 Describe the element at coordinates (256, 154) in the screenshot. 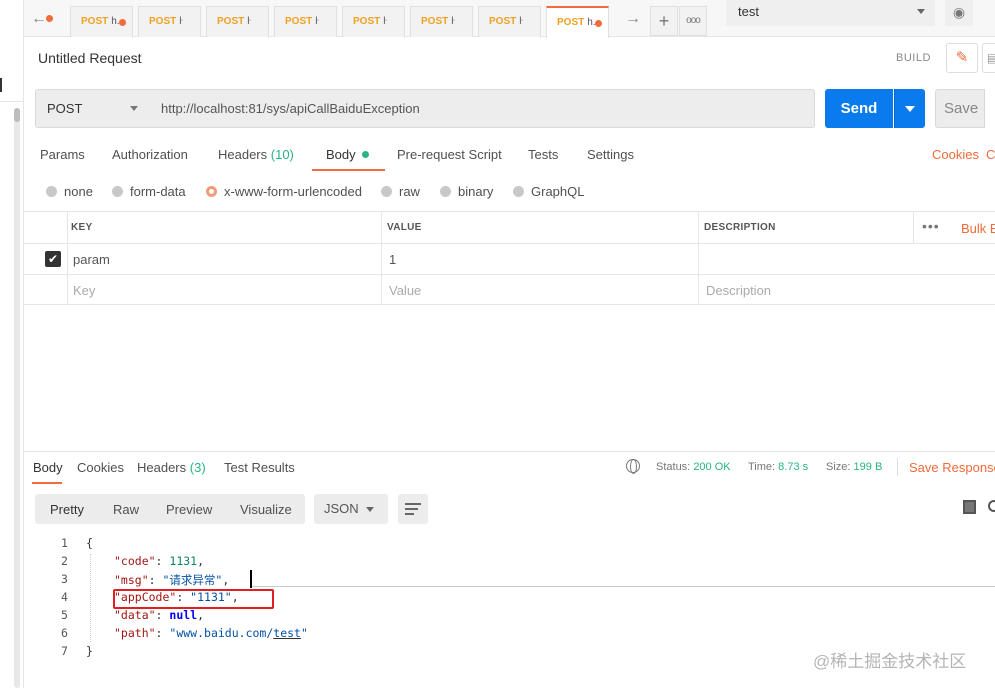

I see `tab-headers: Headers (10)` at that location.